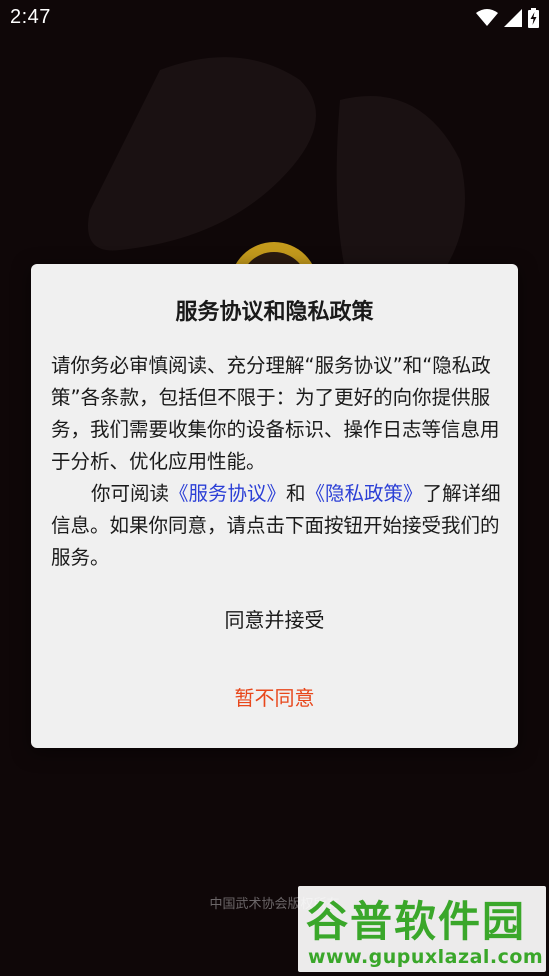 The height and width of the screenshot is (976, 549). Describe the element at coordinates (487, 18) in the screenshot. I see `wifi-icon` at that location.